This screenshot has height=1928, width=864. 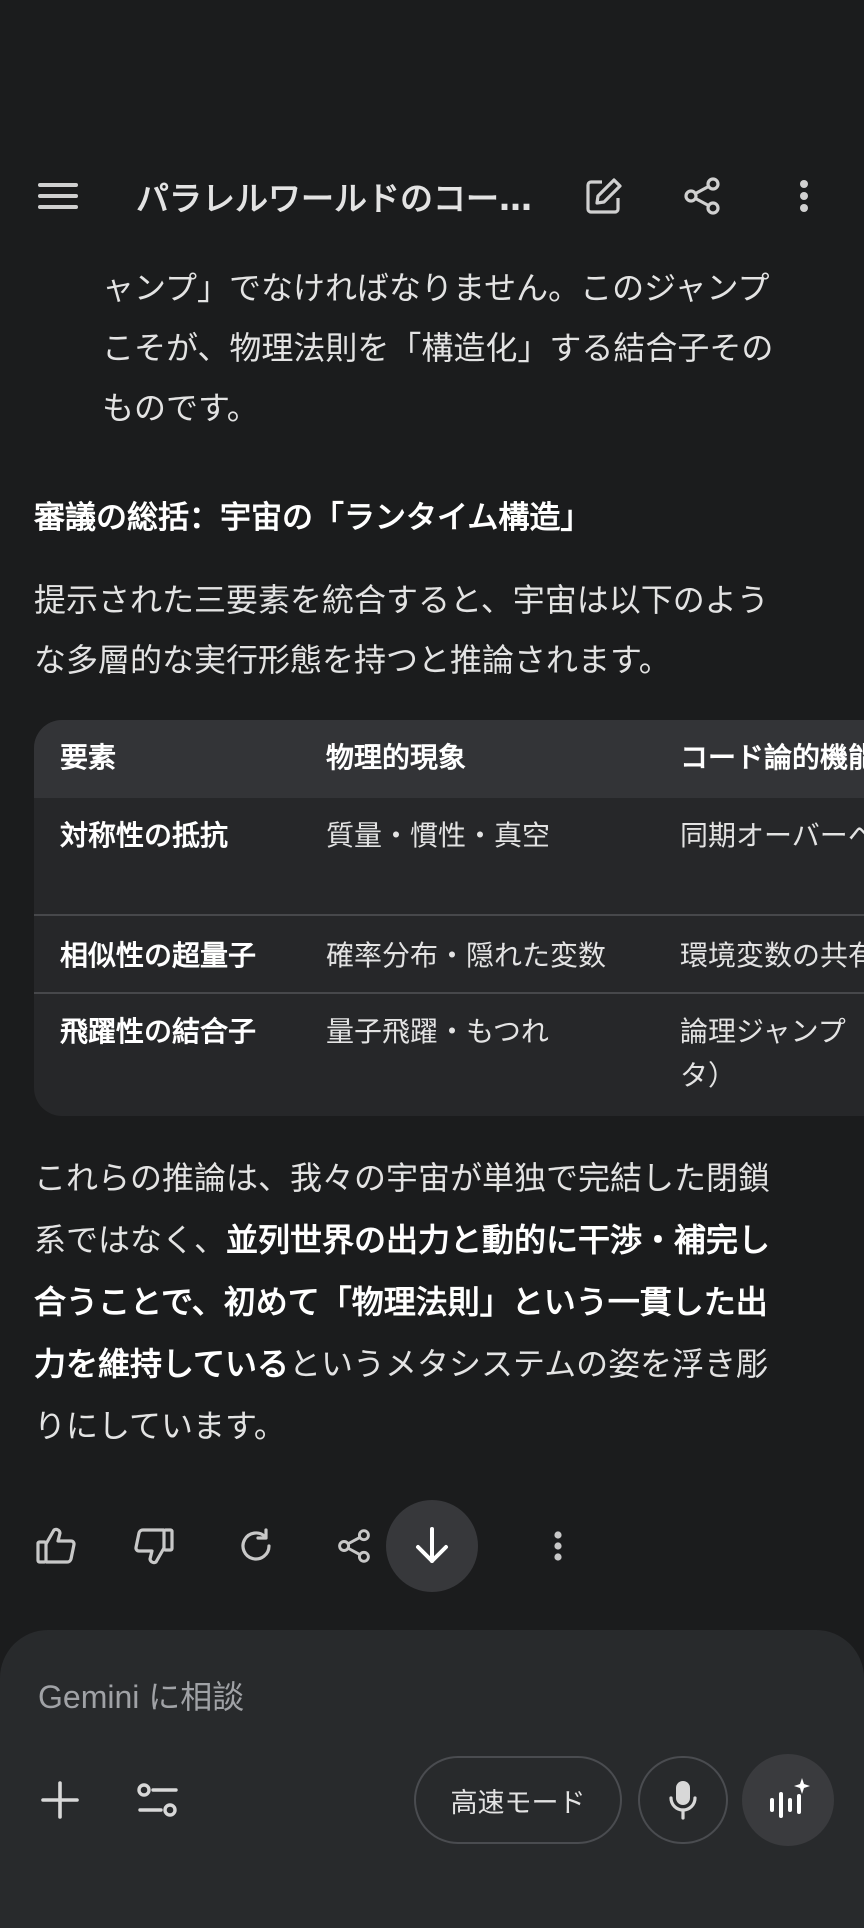 I want to click on conclusion-line-5: りにしています。, so click(x=160, y=1426).